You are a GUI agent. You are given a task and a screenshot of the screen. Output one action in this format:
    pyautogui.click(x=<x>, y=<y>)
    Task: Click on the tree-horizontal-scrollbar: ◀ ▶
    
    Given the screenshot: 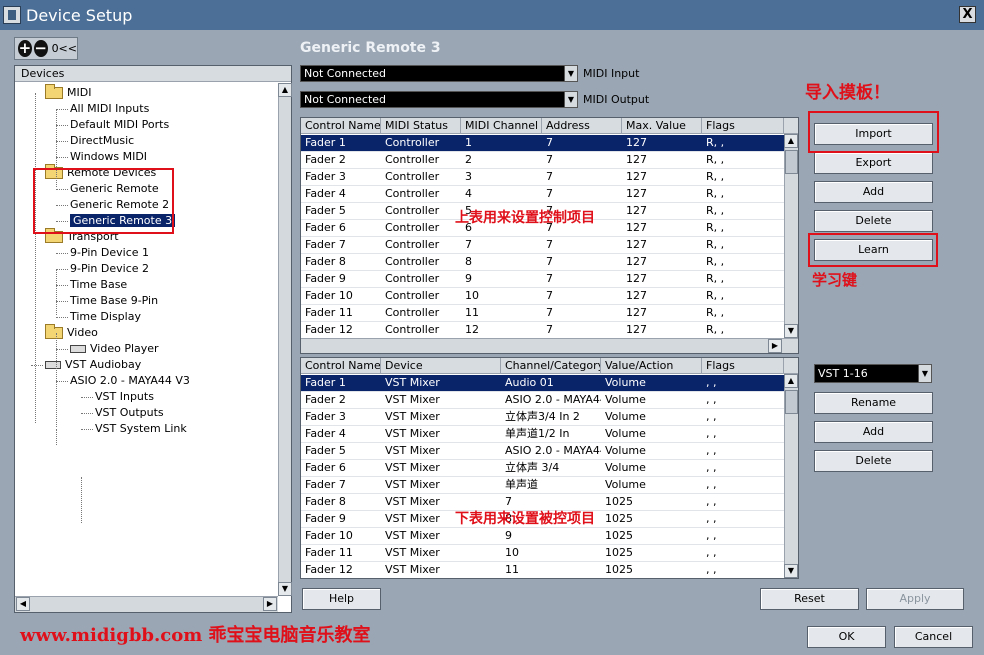 What is the action you would take?
    pyautogui.click(x=146, y=604)
    